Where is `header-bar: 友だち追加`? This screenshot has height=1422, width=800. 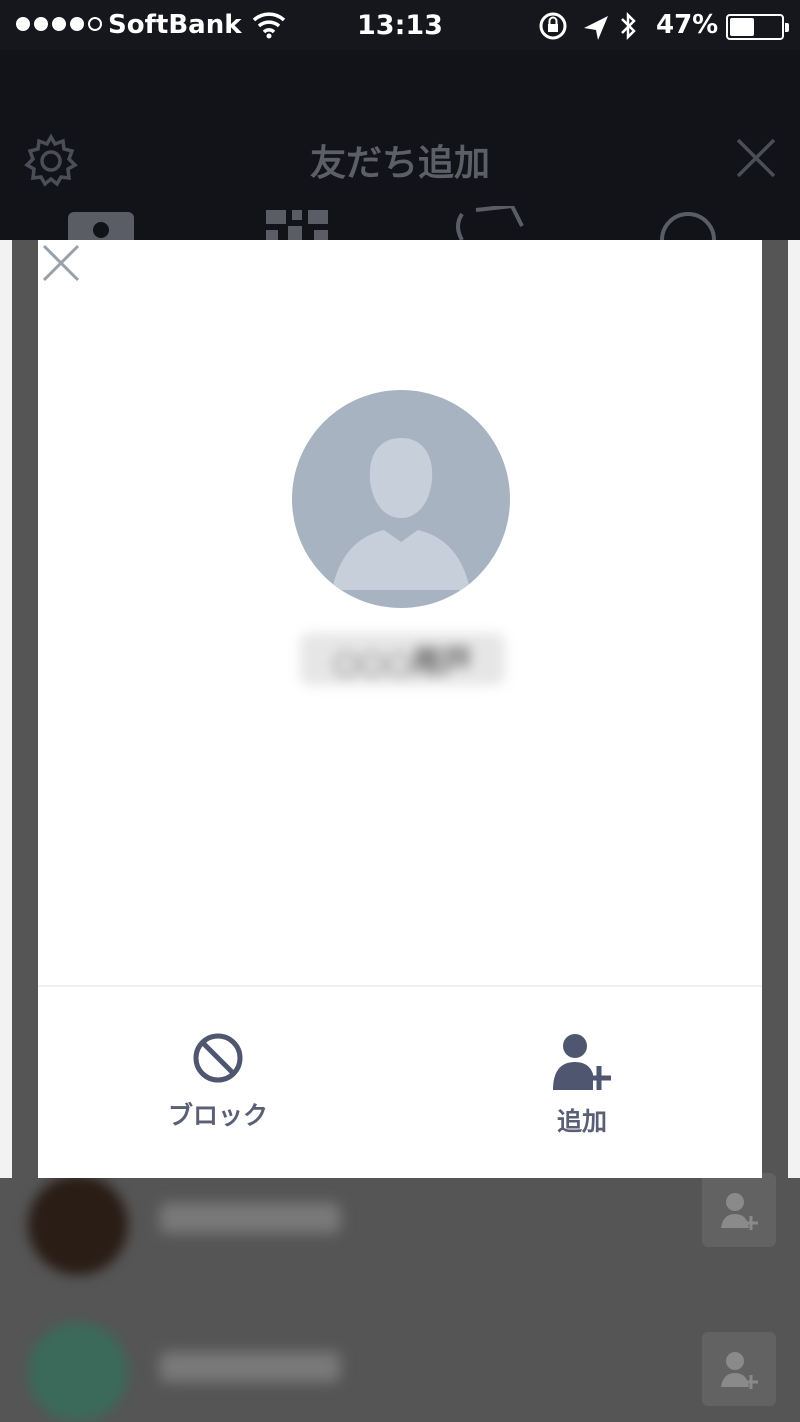 header-bar: 友だち追加 is located at coordinates (400, 148).